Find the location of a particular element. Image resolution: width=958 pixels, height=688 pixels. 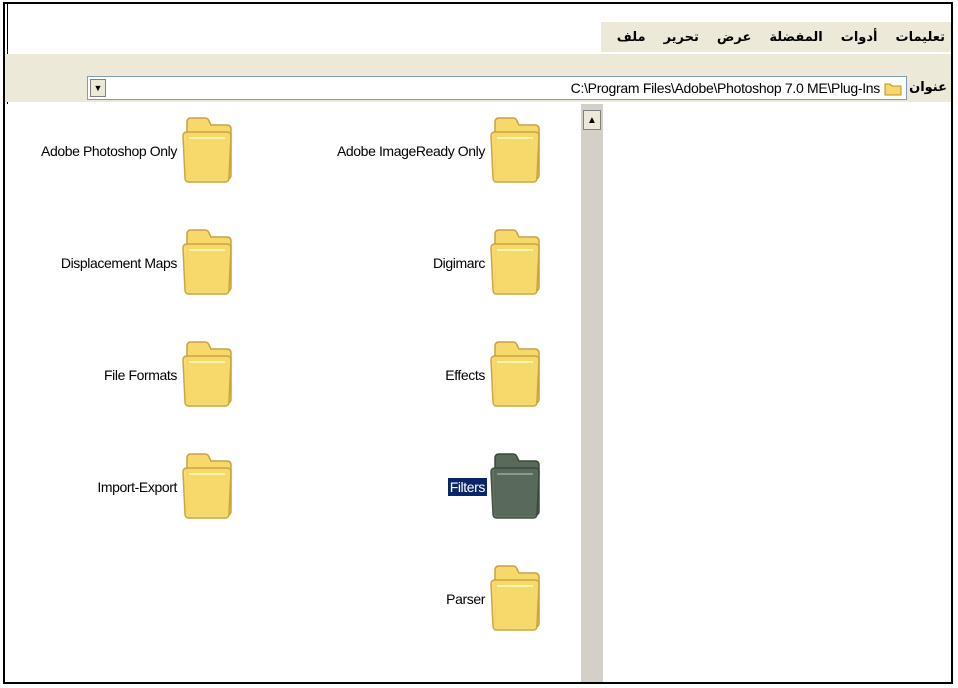

folder-item: Digimarc is located at coordinates (487, 263).